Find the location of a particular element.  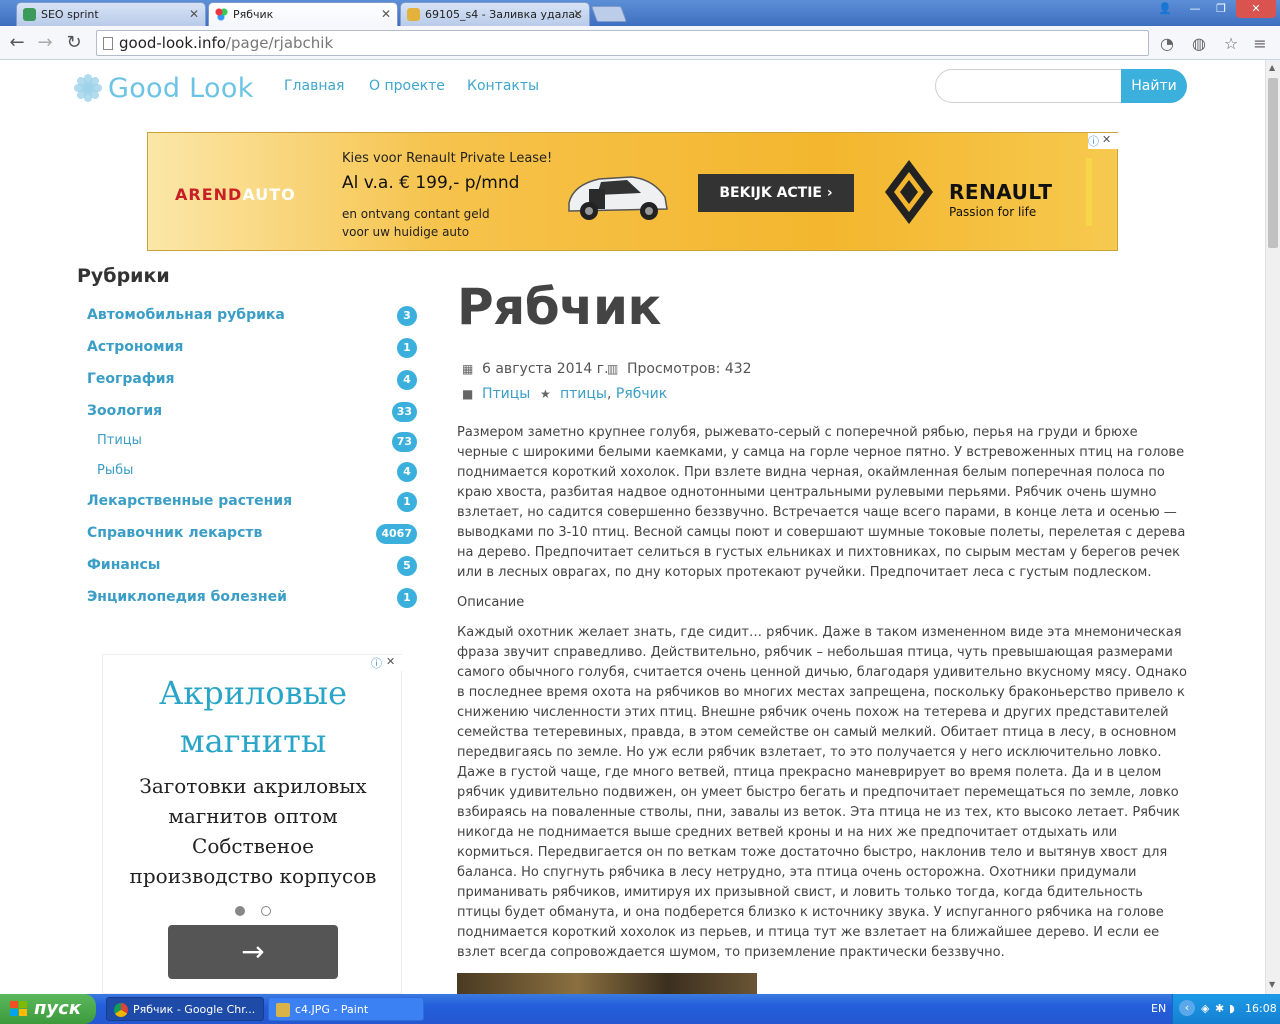

article-photo is located at coordinates (607, 983).